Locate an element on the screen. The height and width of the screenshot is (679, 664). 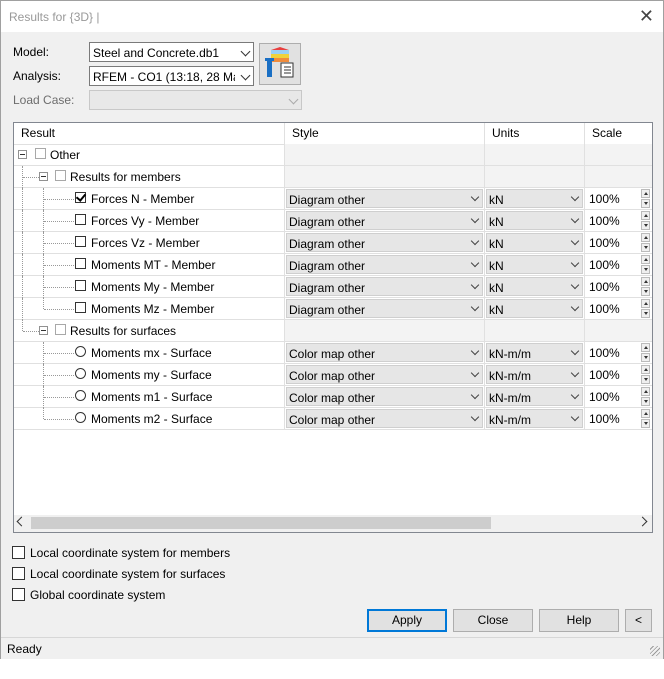
result-label: Moments mx - Surface is located at coordinates (151, 353).